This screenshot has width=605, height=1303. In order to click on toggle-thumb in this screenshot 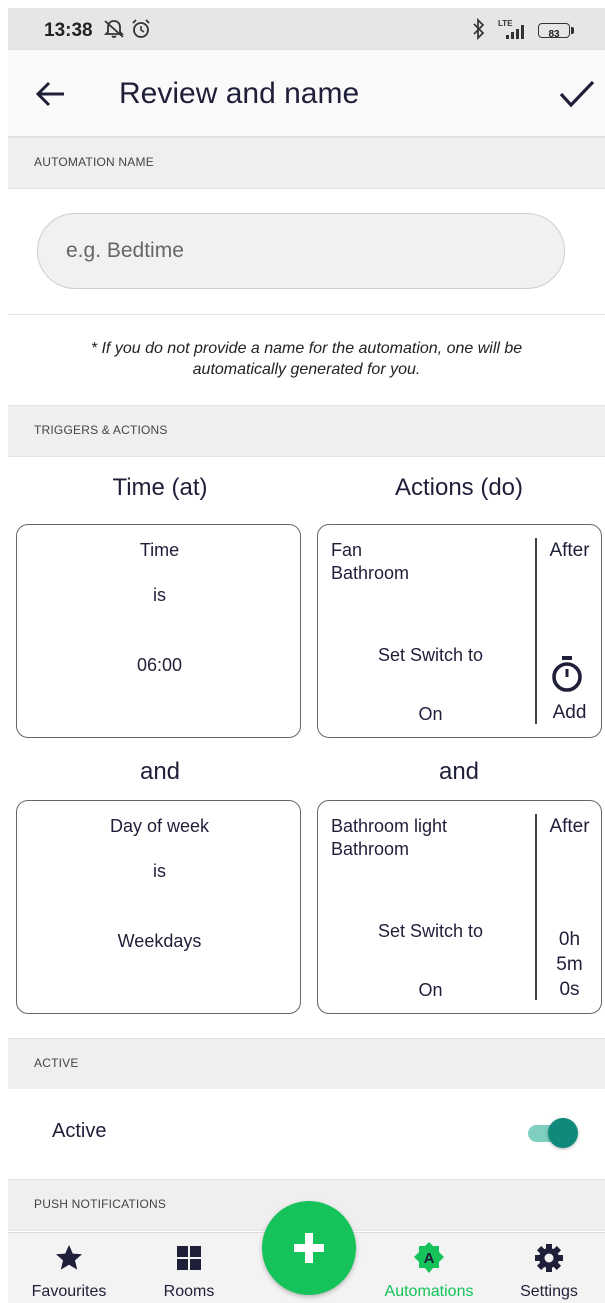, I will do `click(563, 1133)`.